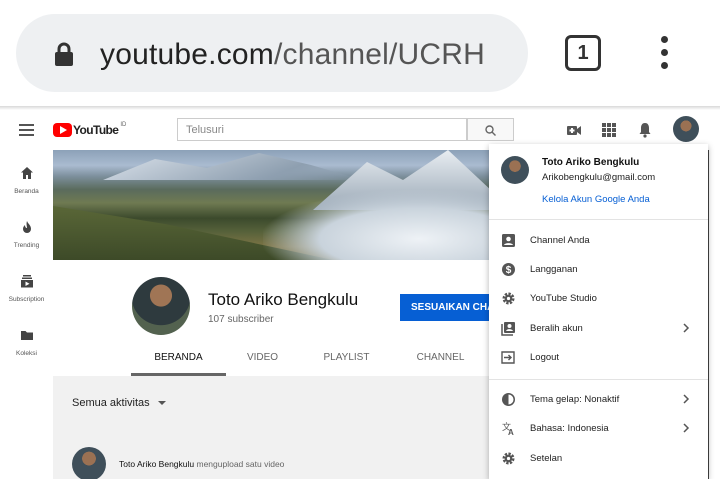 This screenshot has width=720, height=479. What do you see at coordinates (62, 130) in the screenshot?
I see `youtube-play-icon` at bounding box center [62, 130].